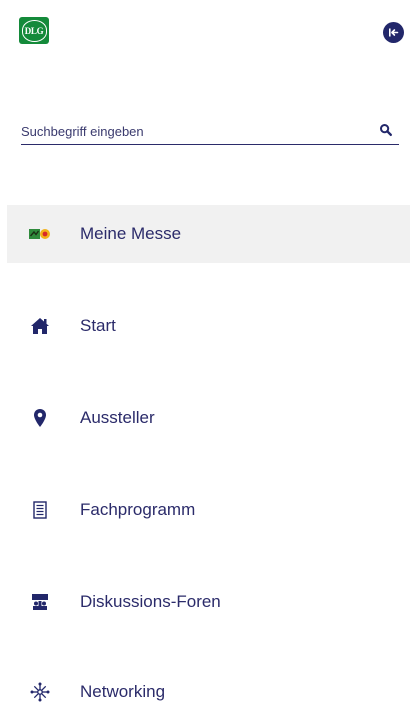  Describe the element at coordinates (40, 326) in the screenshot. I see `home-icon` at that location.